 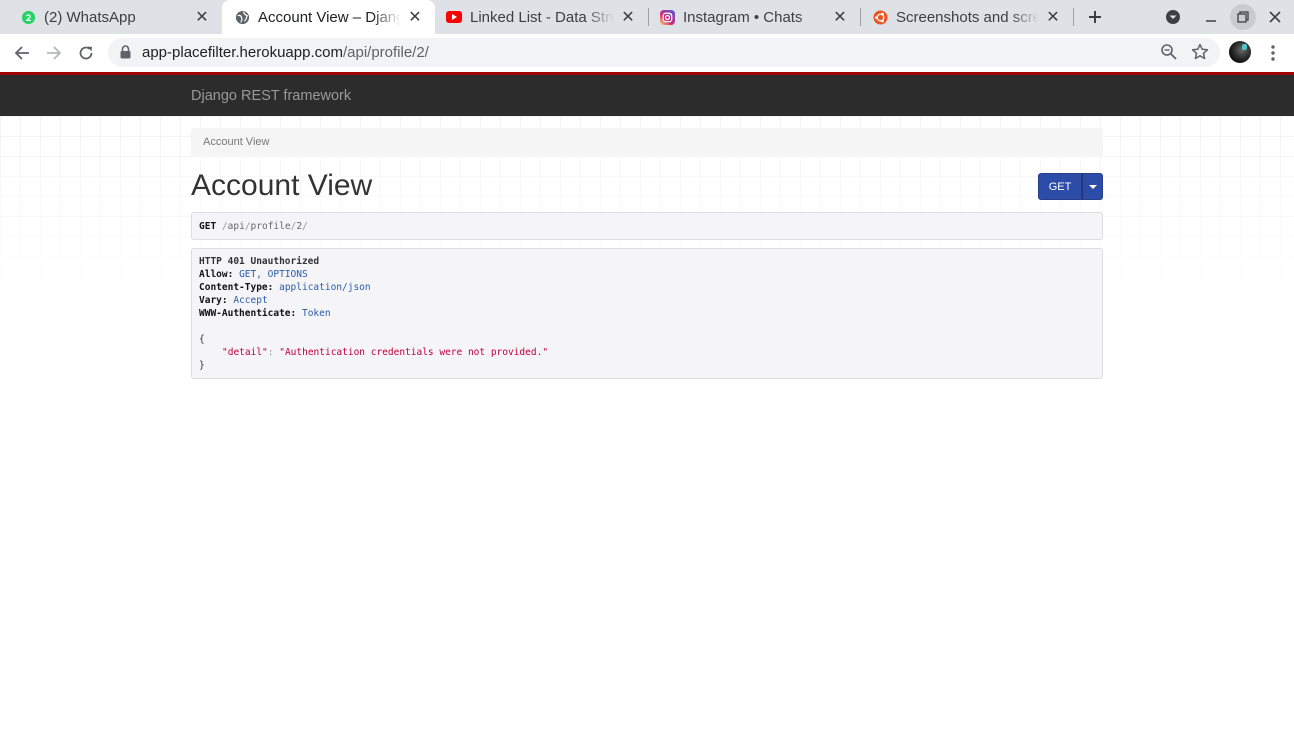 I want to click on bookmark-star-icon, so click(x=1200, y=54).